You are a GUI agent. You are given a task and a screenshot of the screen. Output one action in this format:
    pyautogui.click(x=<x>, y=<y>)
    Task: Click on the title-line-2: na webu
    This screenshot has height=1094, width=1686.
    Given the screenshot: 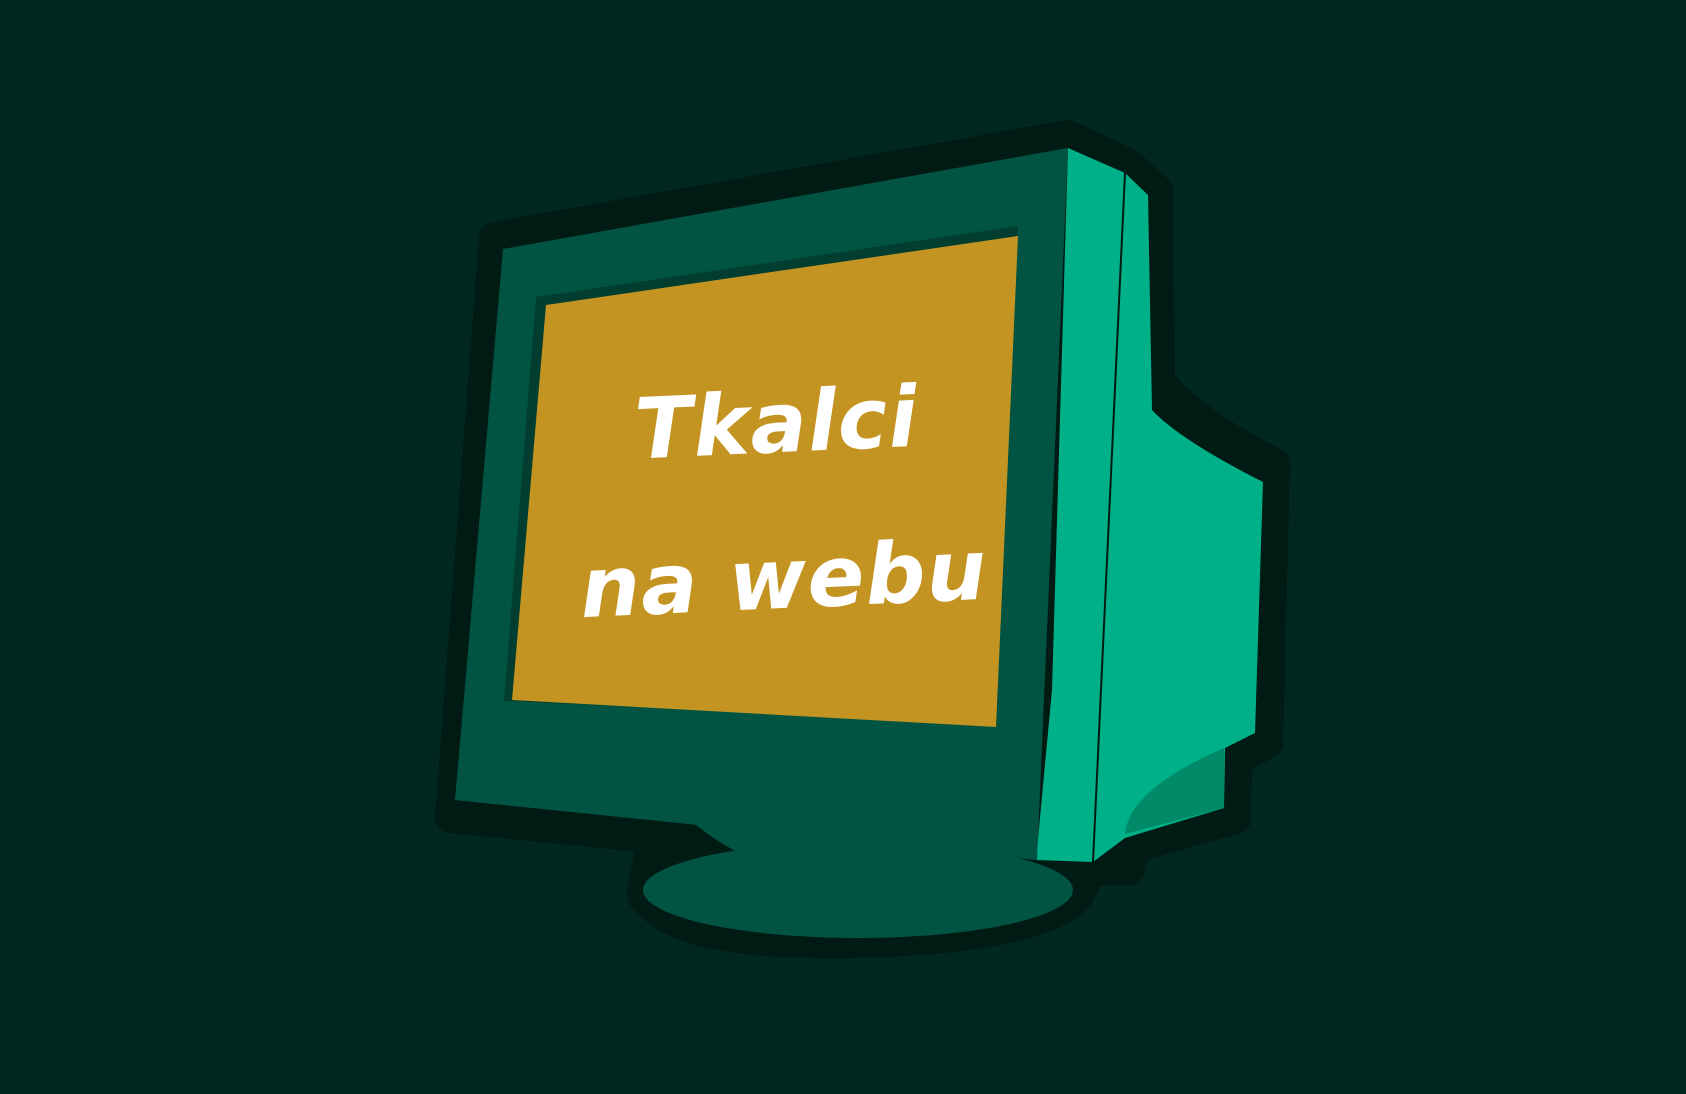 What is the action you would take?
    pyautogui.click(x=783, y=579)
    